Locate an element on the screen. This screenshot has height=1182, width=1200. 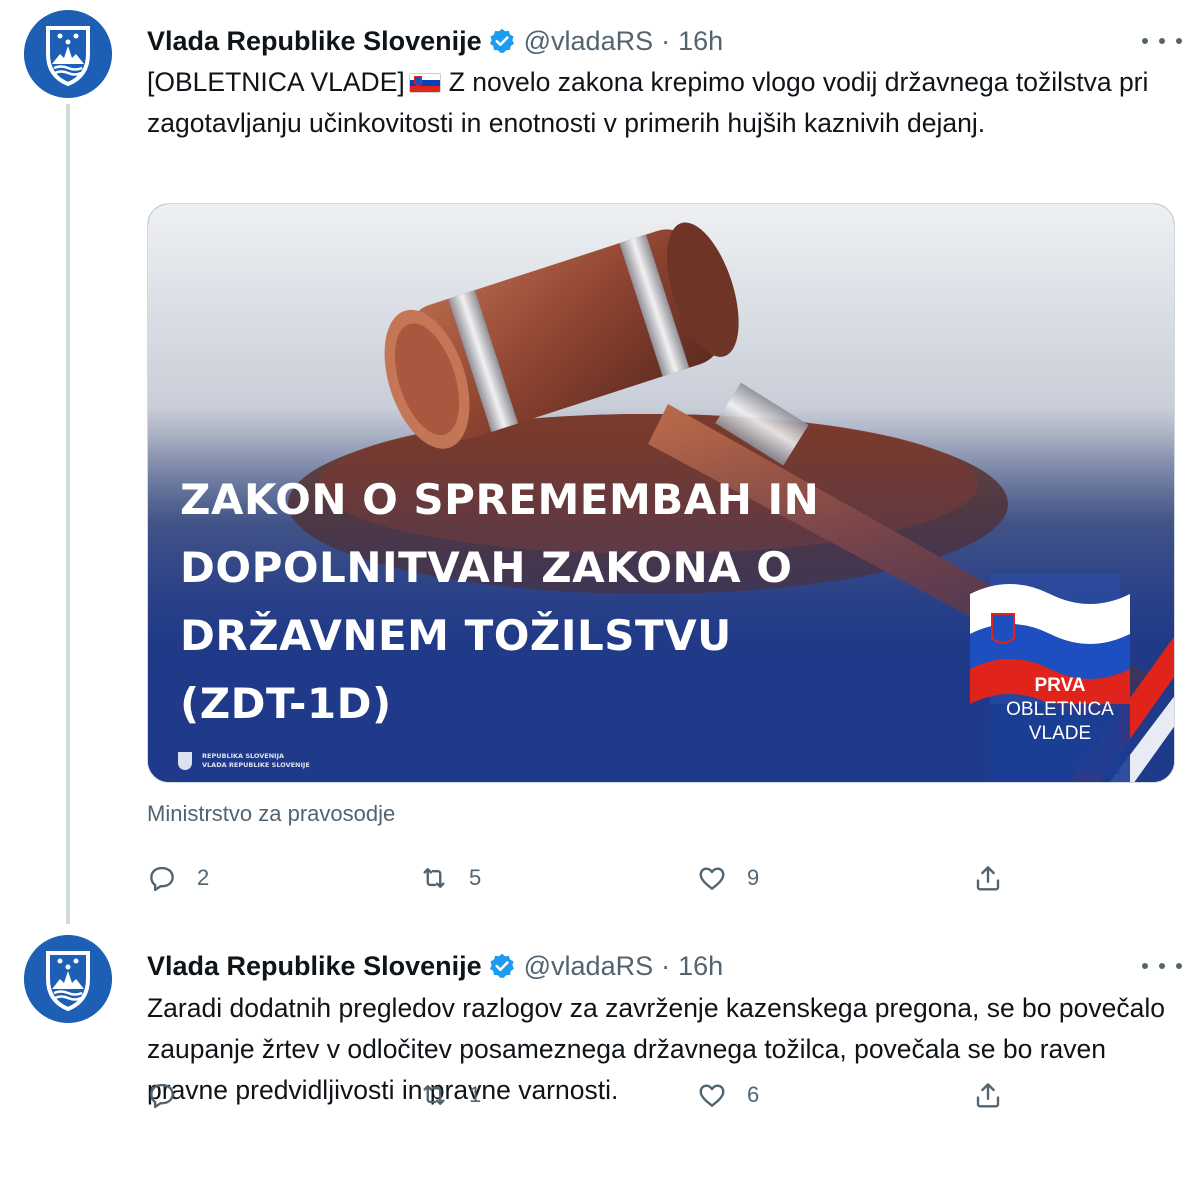
thread-connector-line is located at coordinates (68, 514).